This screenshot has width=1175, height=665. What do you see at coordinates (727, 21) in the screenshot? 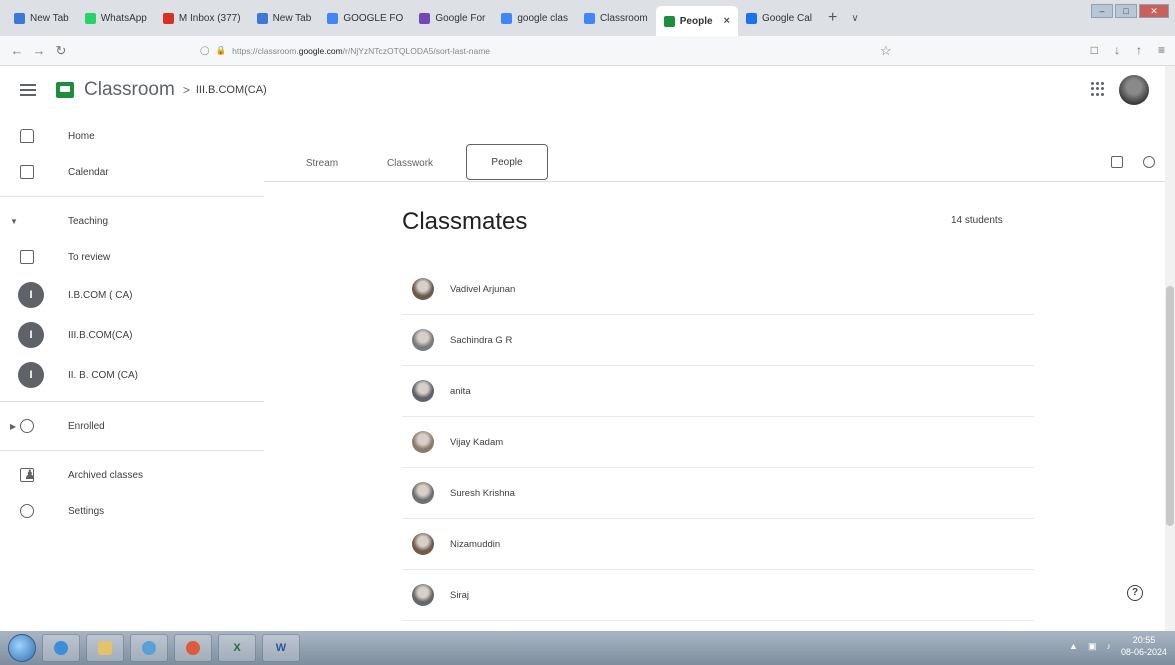
I see `close-tab-icon: ×` at bounding box center [727, 21].